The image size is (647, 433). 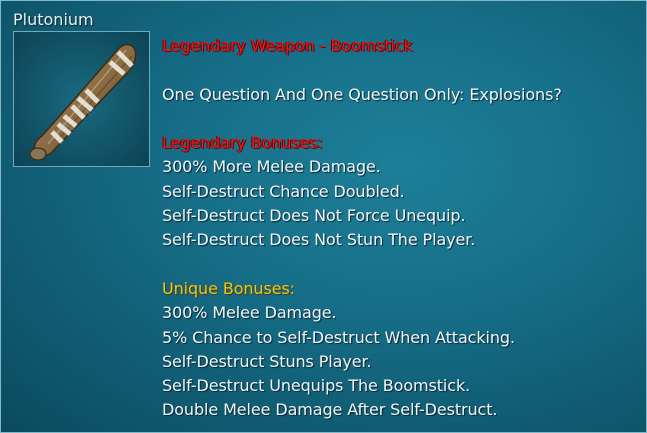 What do you see at coordinates (314, 216) in the screenshot?
I see `legendary-bonus-line: Self-Destruct Does Not Force Unequip.` at bounding box center [314, 216].